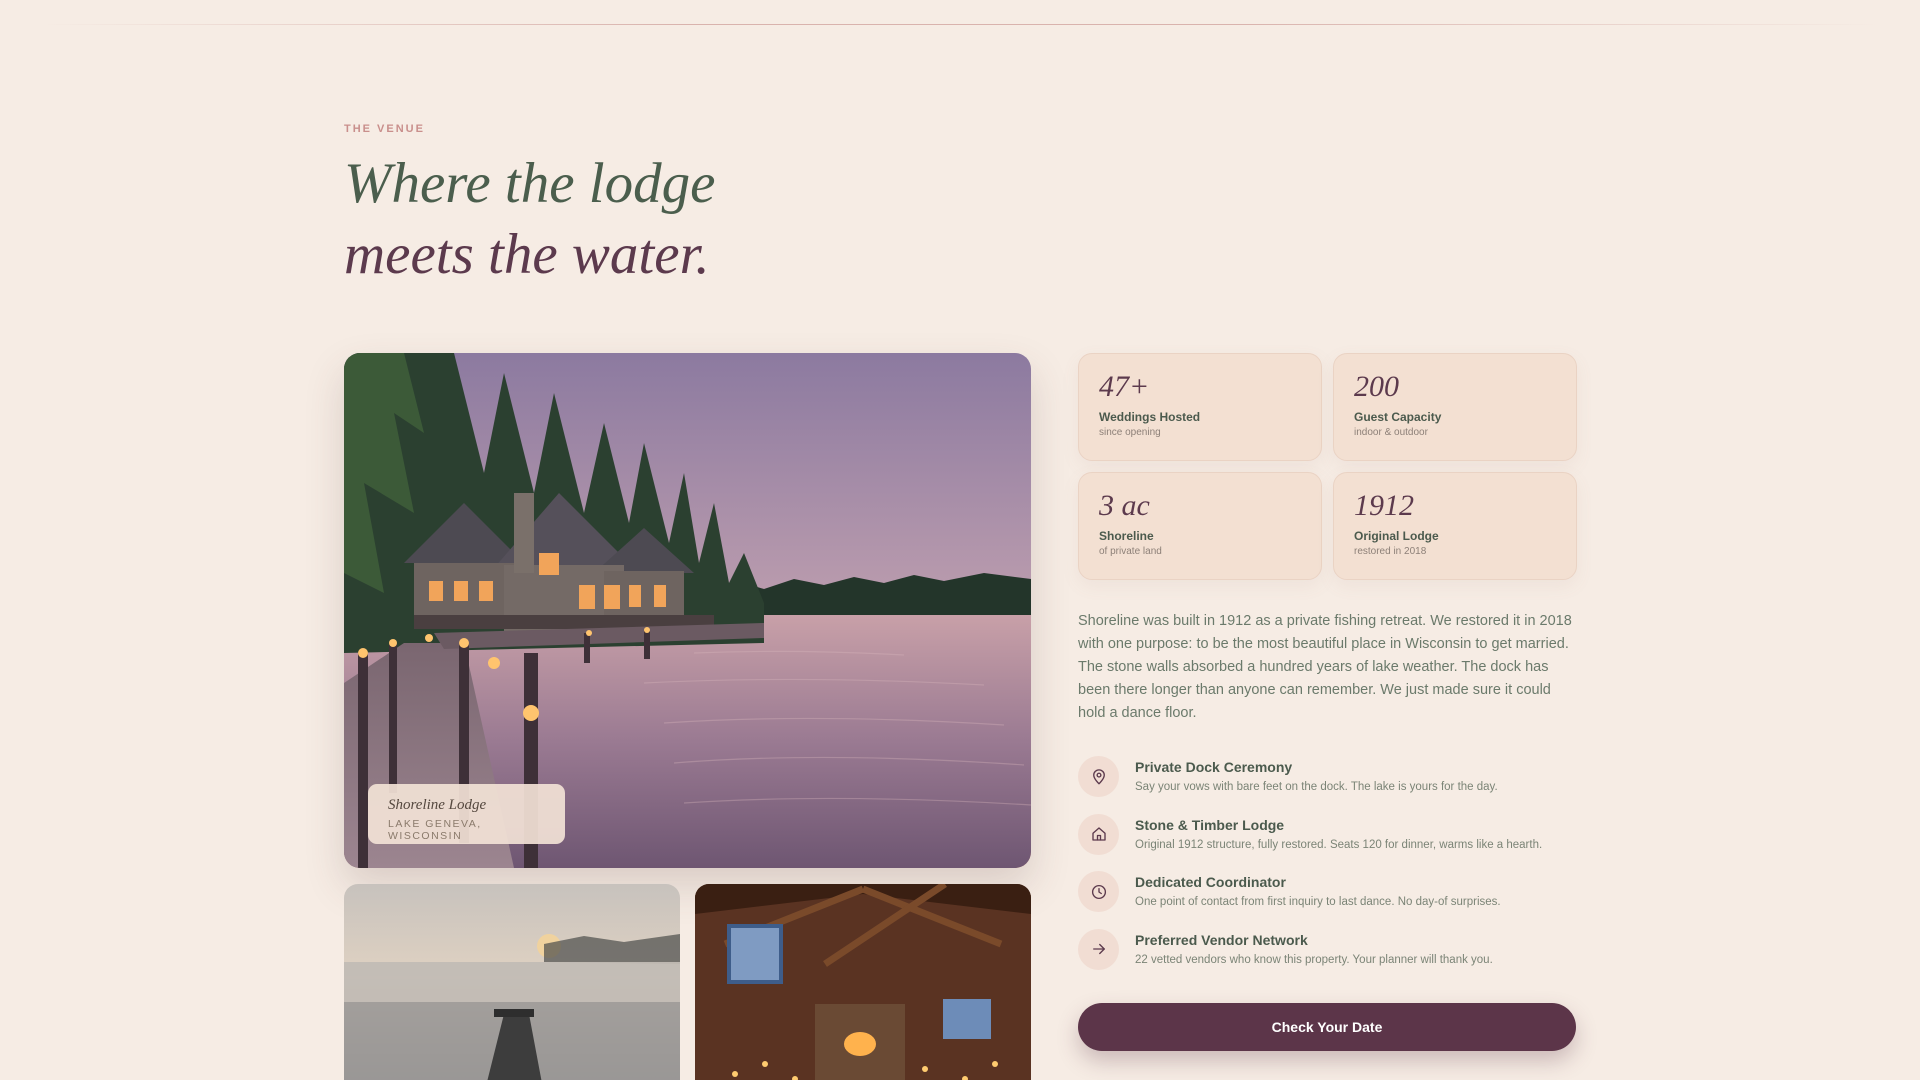  I want to click on stat-card-weddings: 47+ Weddings Hosted since opening, so click(1200, 407).